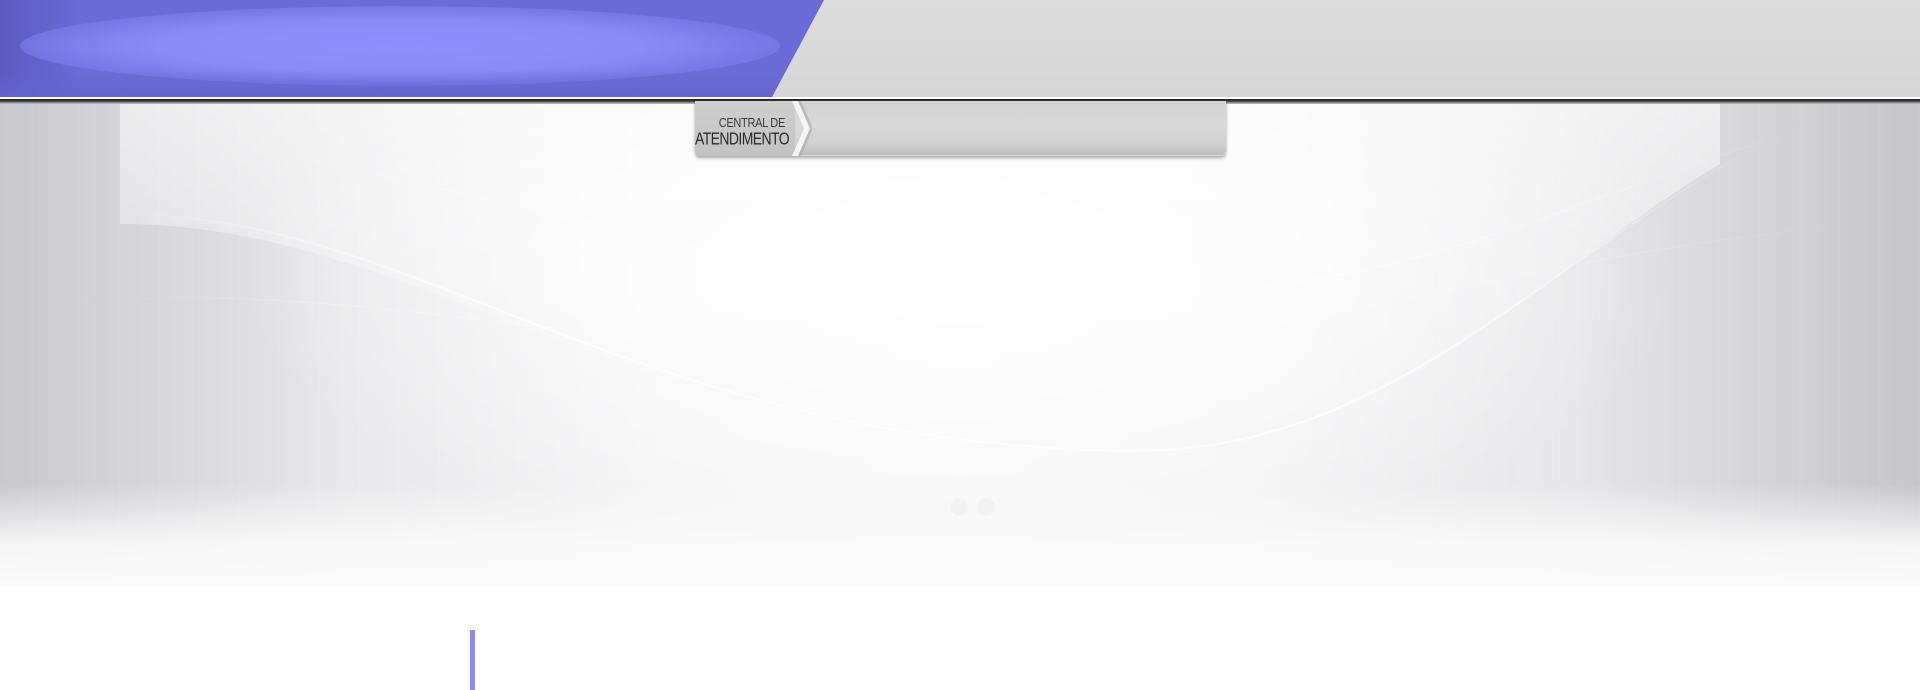 The image size is (1920, 690). I want to click on slider-pagination, so click(973, 508).